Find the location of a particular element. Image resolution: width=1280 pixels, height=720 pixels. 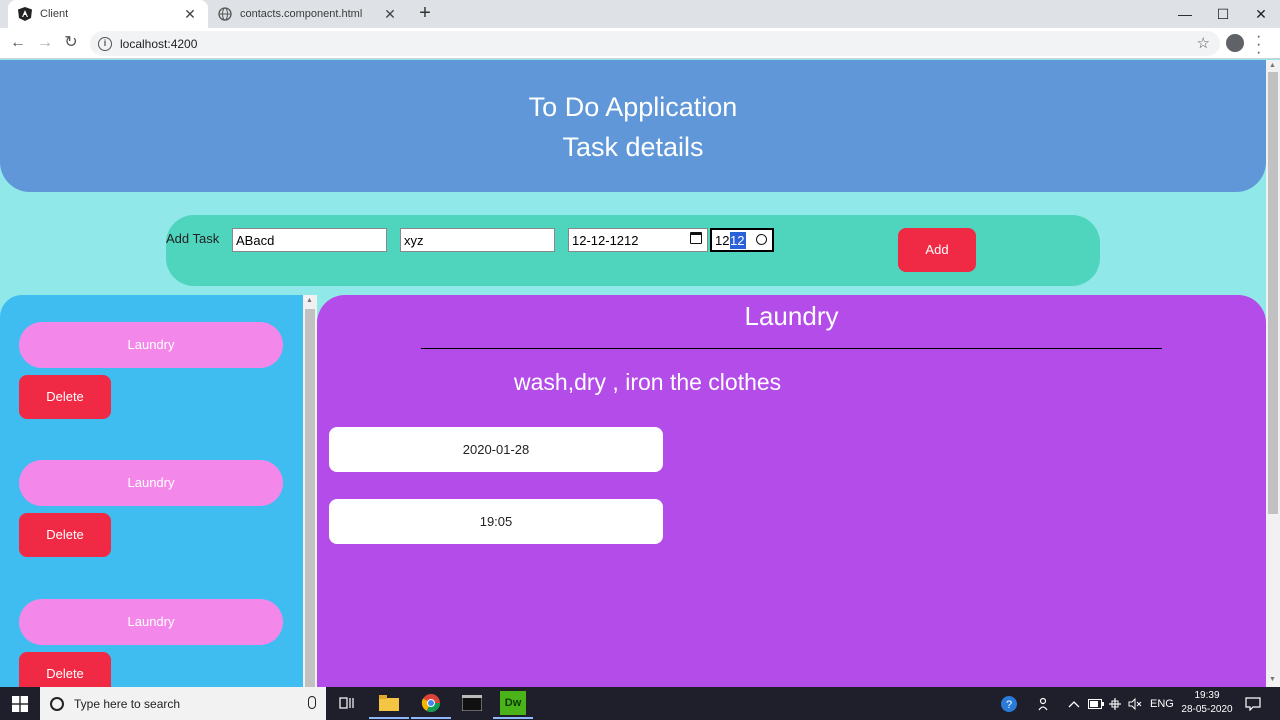

calendar-icon is located at coordinates (696, 238).